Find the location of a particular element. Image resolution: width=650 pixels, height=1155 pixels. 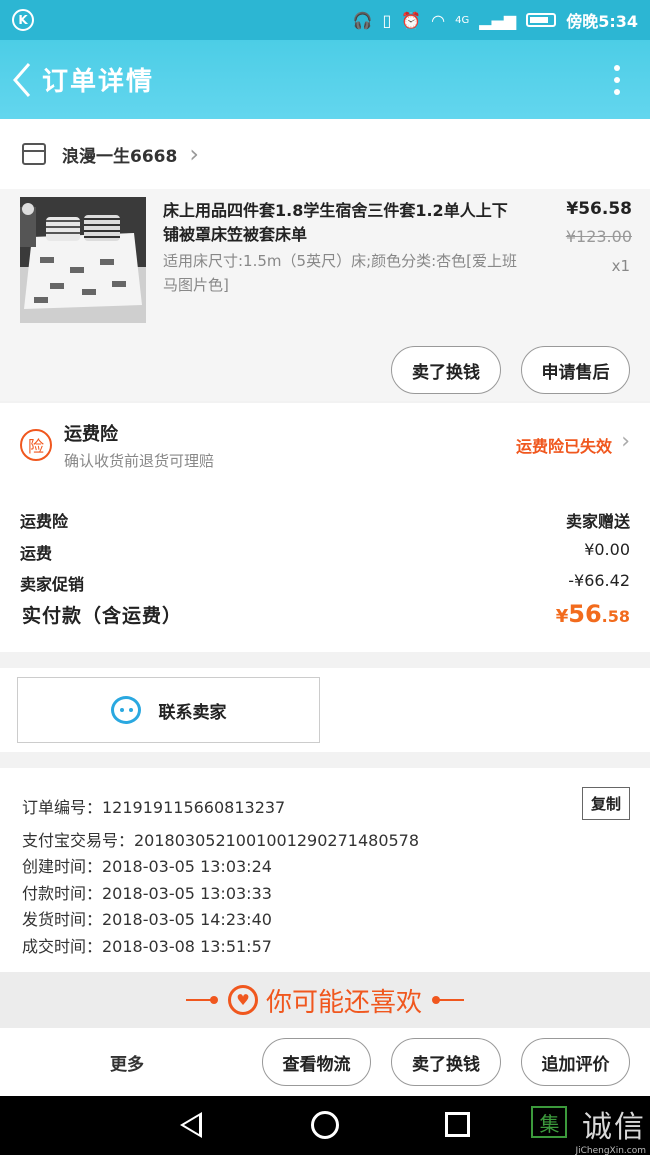

shop-icon is located at coordinates (34, 154).